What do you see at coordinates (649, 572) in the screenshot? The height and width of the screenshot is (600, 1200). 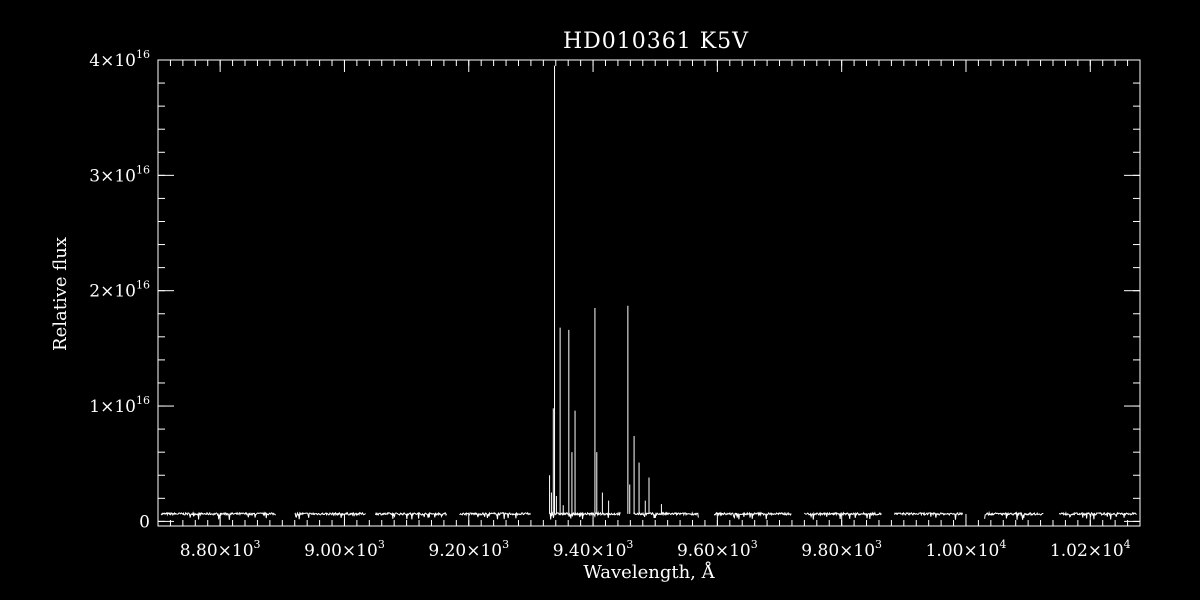 I see `x-axis-label: Wavelength, Å` at bounding box center [649, 572].